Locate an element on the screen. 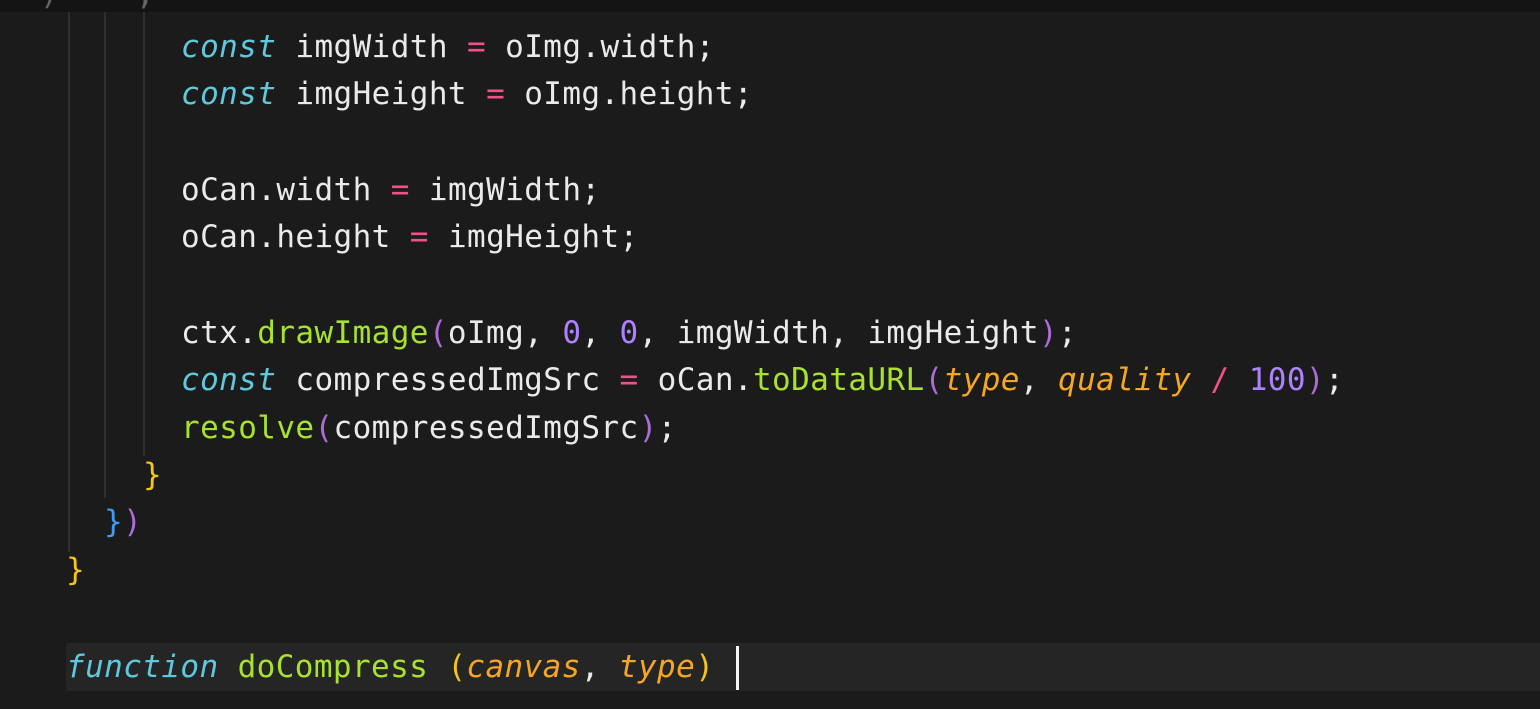  code-token-func: drawImage is located at coordinates (343, 333).